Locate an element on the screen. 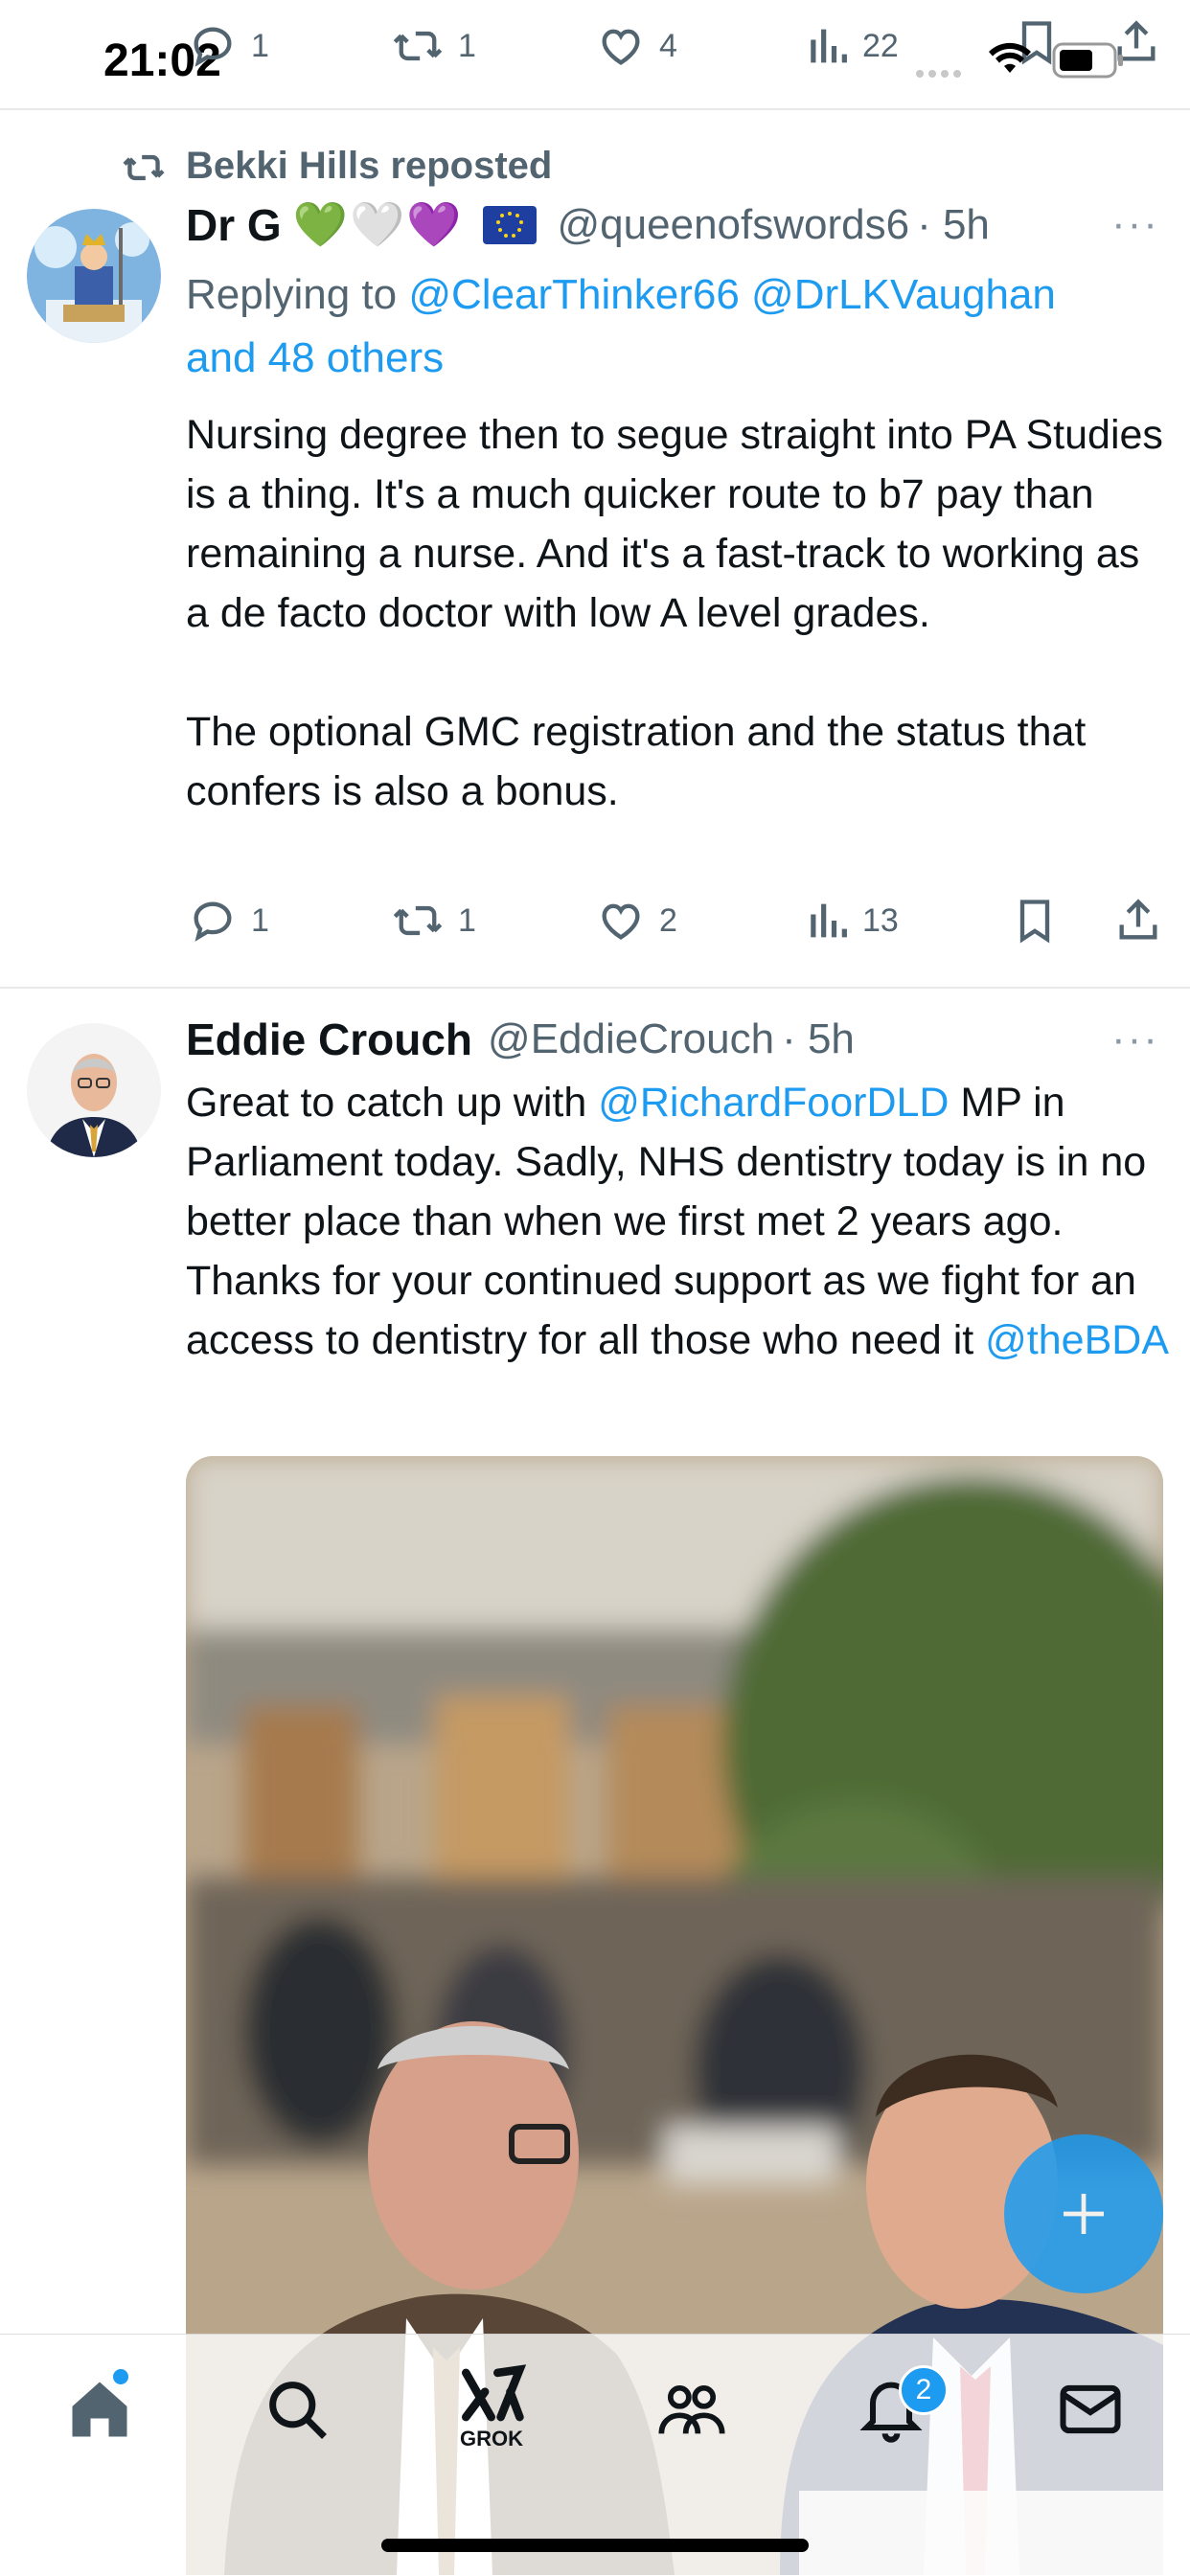 This screenshot has width=1190, height=2576. name-emoji: 💚🤍💜 is located at coordinates (378, 224).